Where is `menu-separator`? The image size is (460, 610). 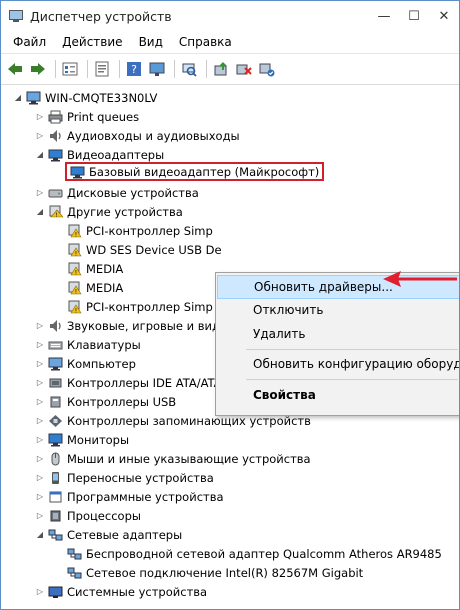
menu-separator is located at coordinates (352, 349).